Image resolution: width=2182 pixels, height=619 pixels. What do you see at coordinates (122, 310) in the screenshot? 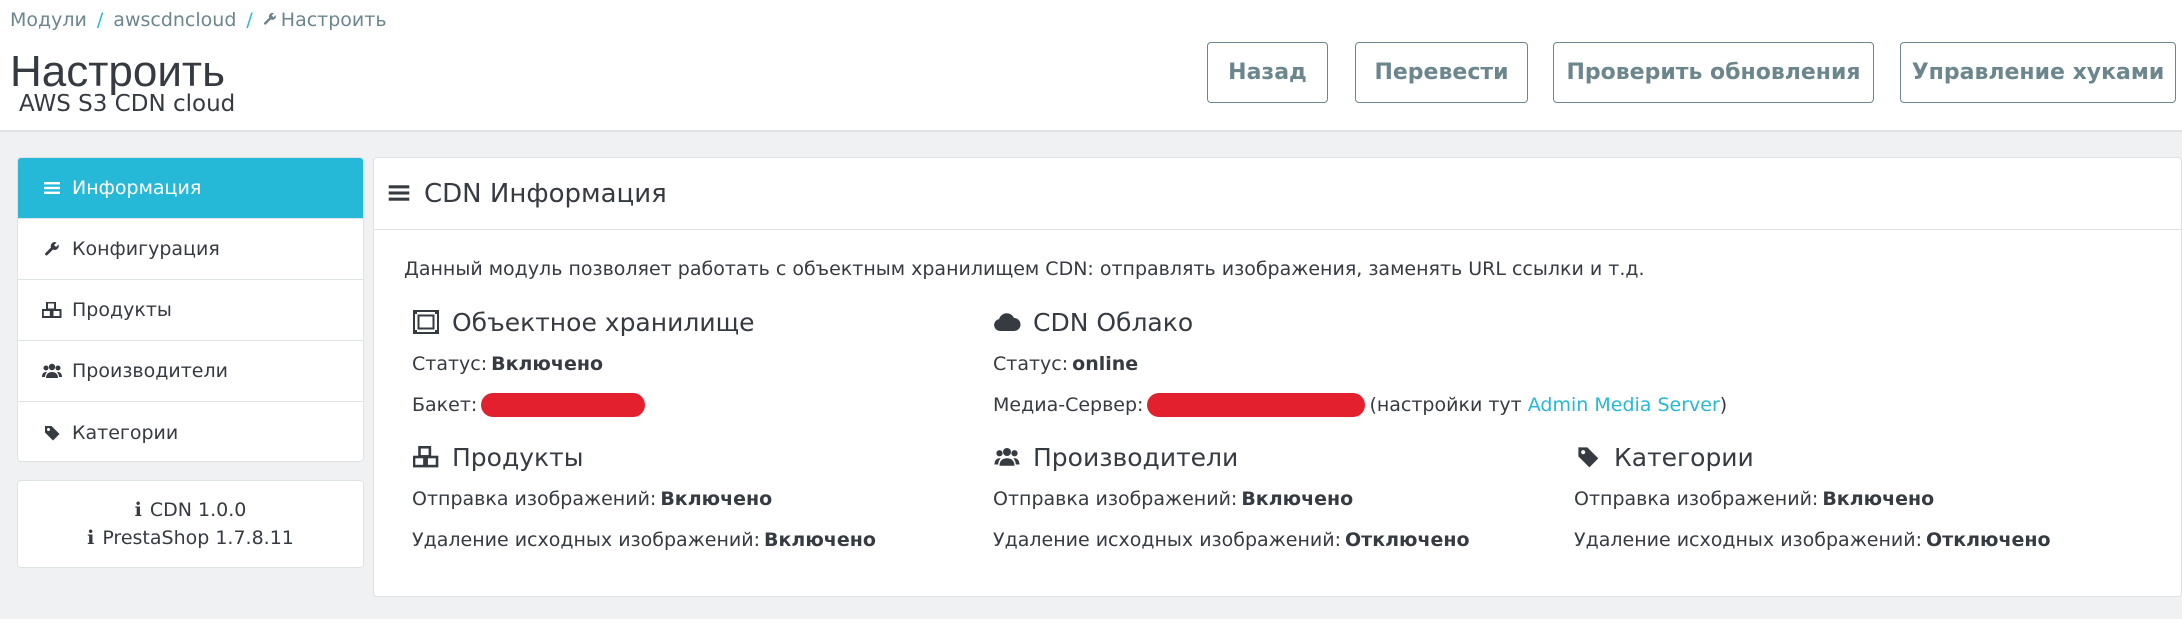
I see `sidebar-item-label: Продукты` at bounding box center [122, 310].